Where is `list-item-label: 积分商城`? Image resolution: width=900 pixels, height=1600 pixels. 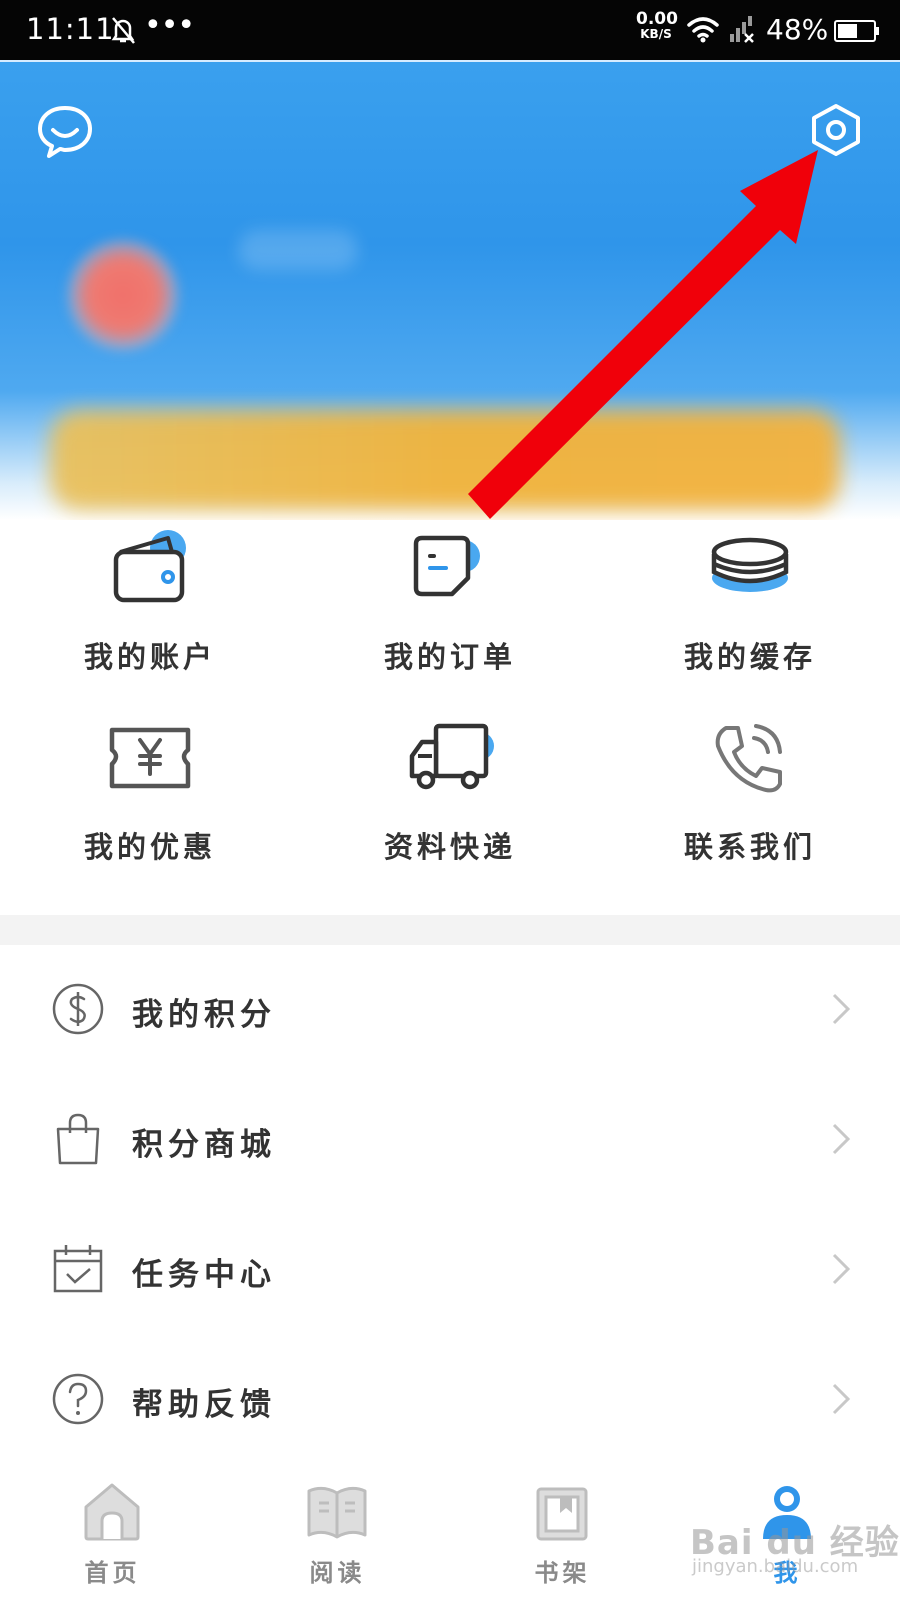 list-item-label: 积分商城 is located at coordinates (204, 1145).